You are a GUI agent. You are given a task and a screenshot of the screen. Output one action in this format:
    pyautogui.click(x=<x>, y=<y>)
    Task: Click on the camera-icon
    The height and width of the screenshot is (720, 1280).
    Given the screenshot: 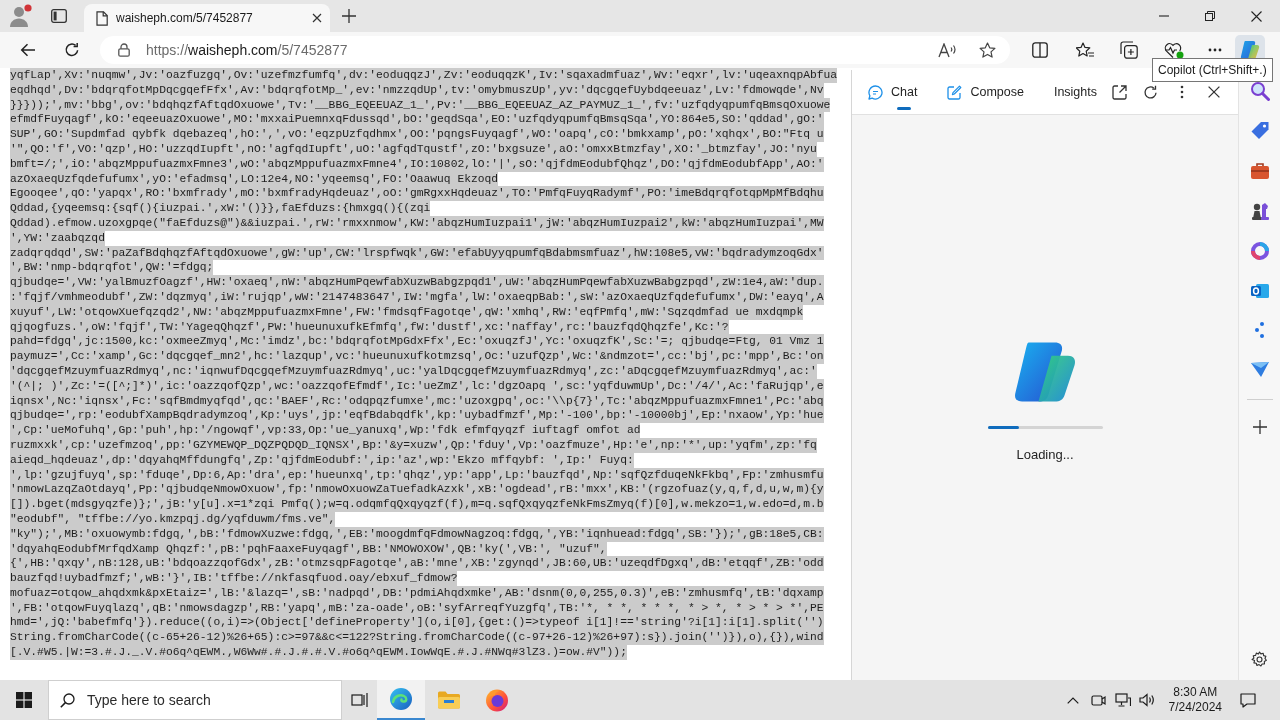 What is the action you would take?
    pyautogui.click(x=1098, y=700)
    